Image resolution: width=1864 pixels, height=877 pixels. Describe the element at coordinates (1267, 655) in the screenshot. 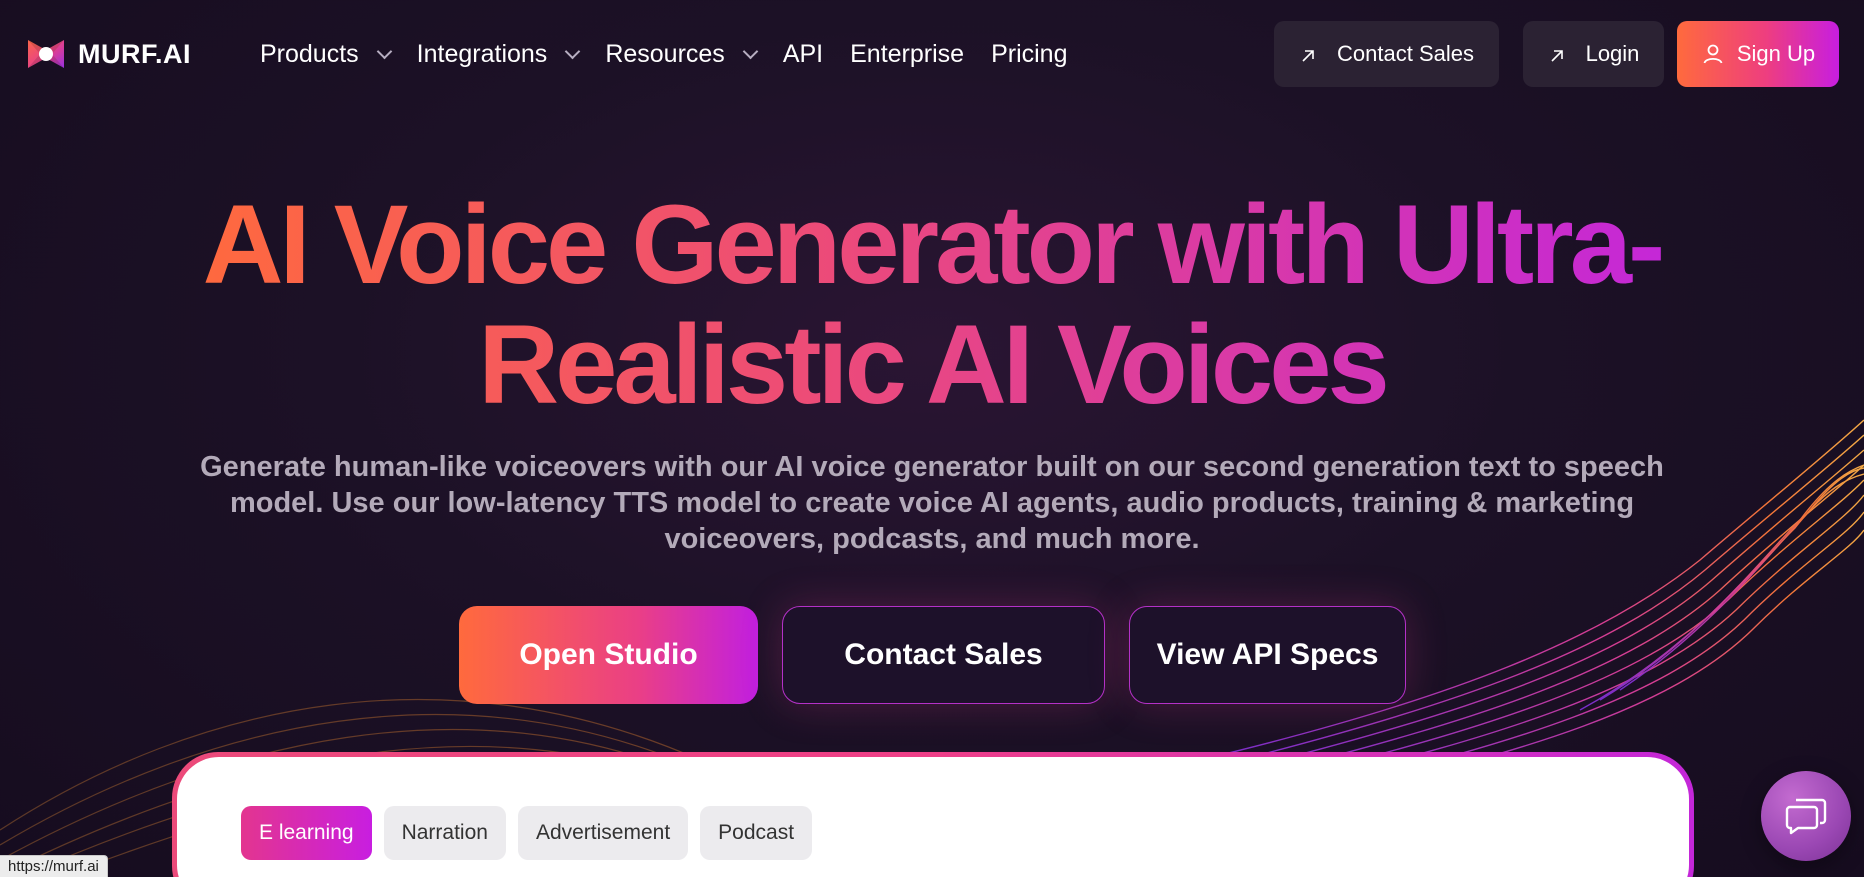

I see `view-api-specs-button: View API Specs` at that location.